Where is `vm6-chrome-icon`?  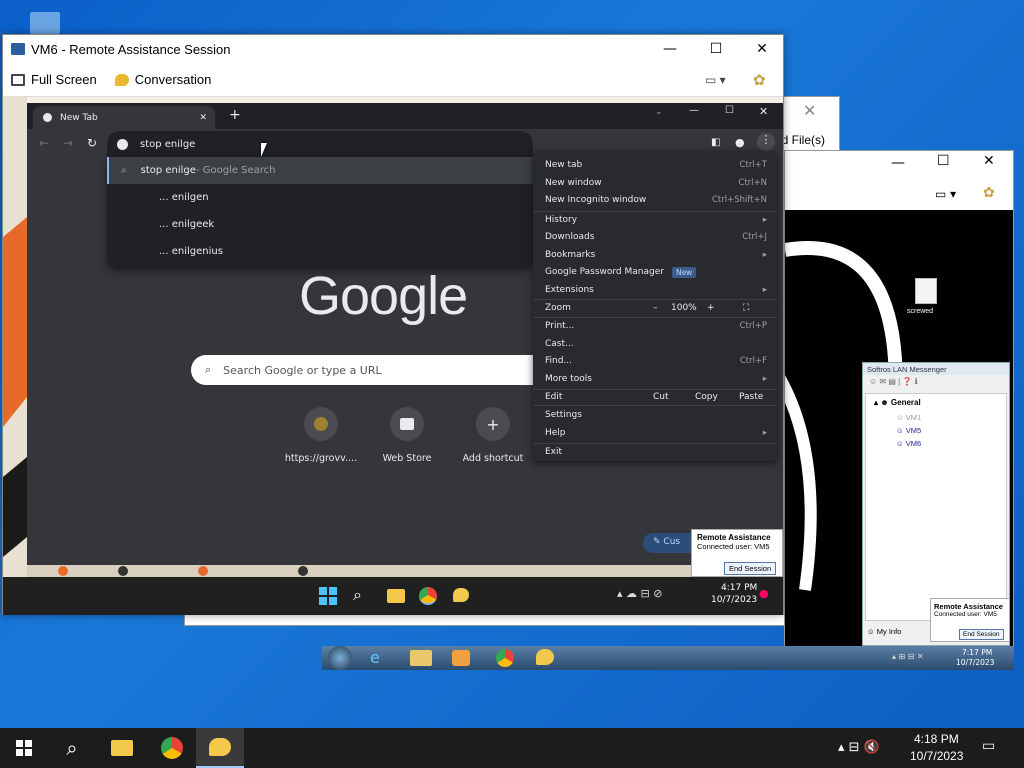
vm6-chrome-icon is located at coordinates (428, 596).